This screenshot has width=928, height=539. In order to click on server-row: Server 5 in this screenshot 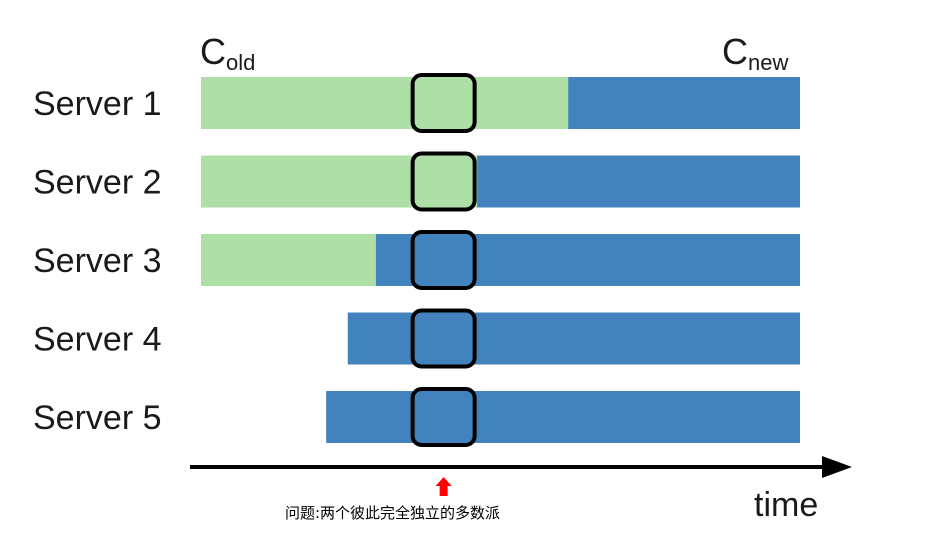, I will do `click(416, 417)`.